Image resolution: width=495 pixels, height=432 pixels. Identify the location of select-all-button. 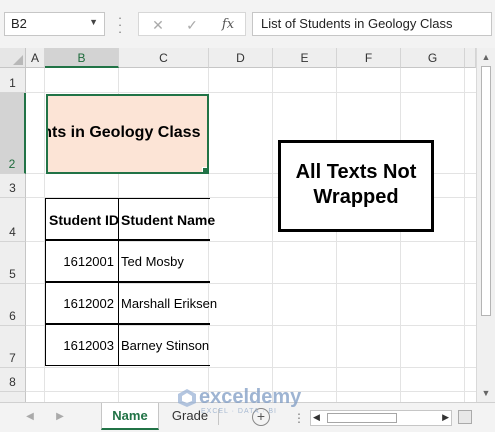
(13, 58).